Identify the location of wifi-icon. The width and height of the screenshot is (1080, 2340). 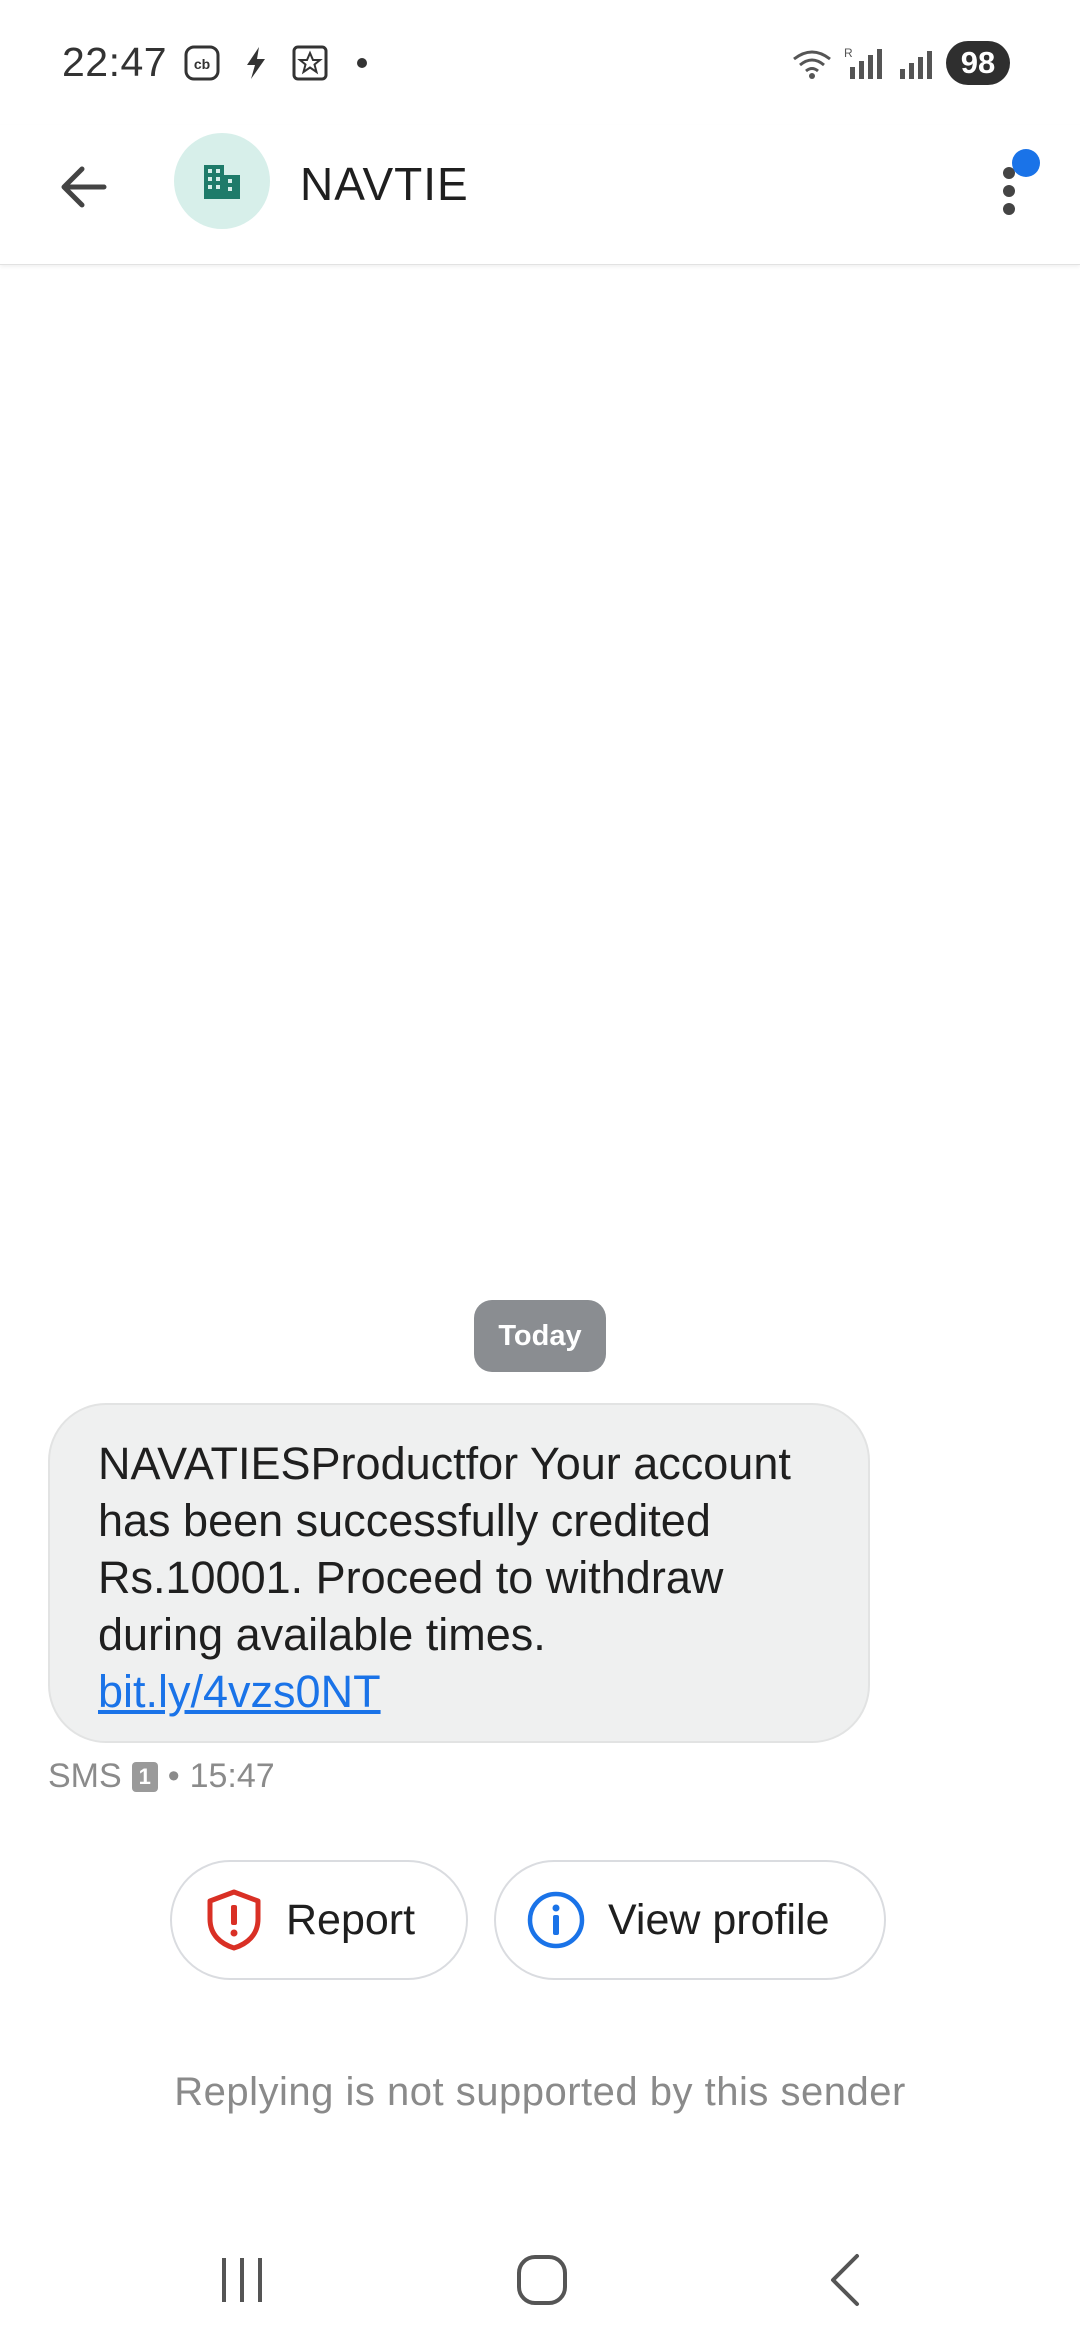
(812, 63).